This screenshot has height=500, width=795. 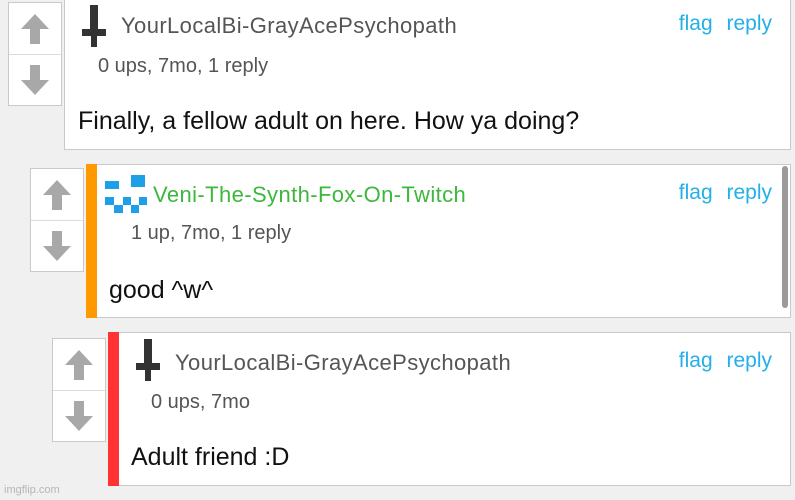 I want to click on comment-meta: 0 ups, 7mo, so click(x=200, y=402).